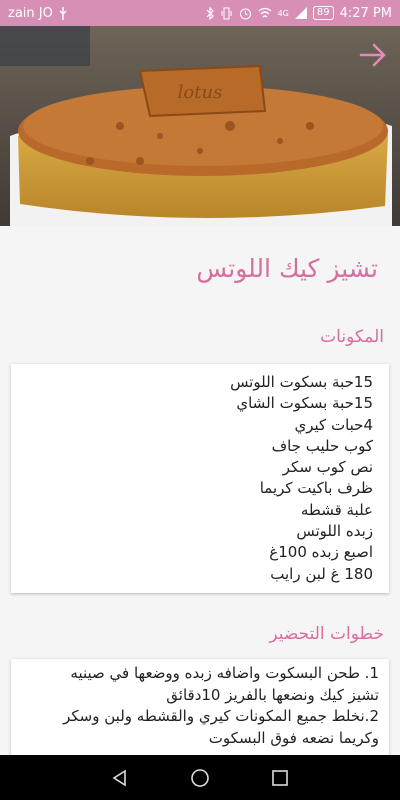  I want to click on step-line: تشيز كيك ونضعها بالفريز 10دقائق, so click(272, 694).